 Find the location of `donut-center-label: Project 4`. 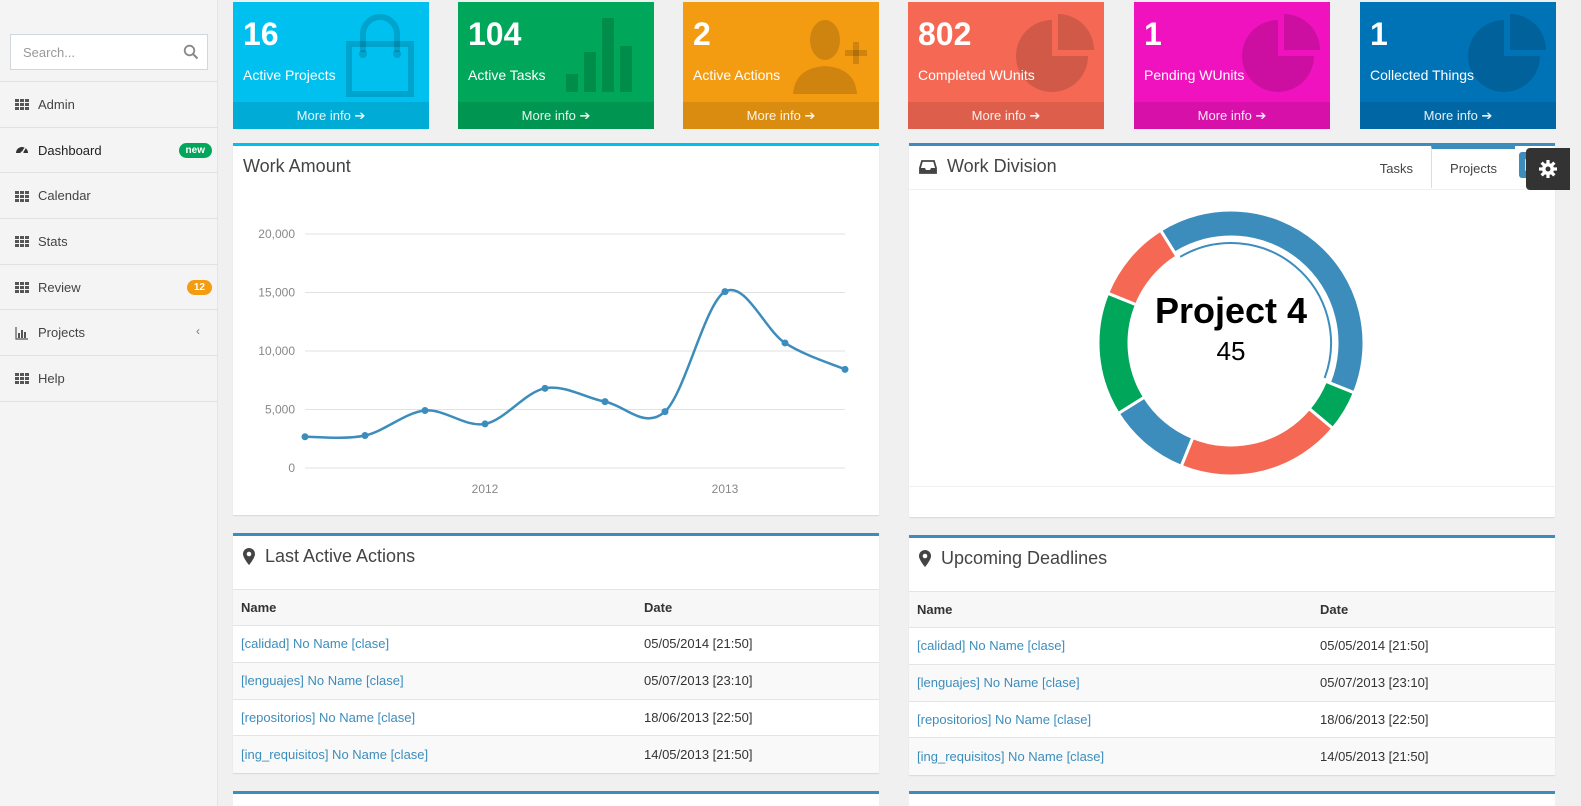

donut-center-label: Project 4 is located at coordinates (1231, 310).